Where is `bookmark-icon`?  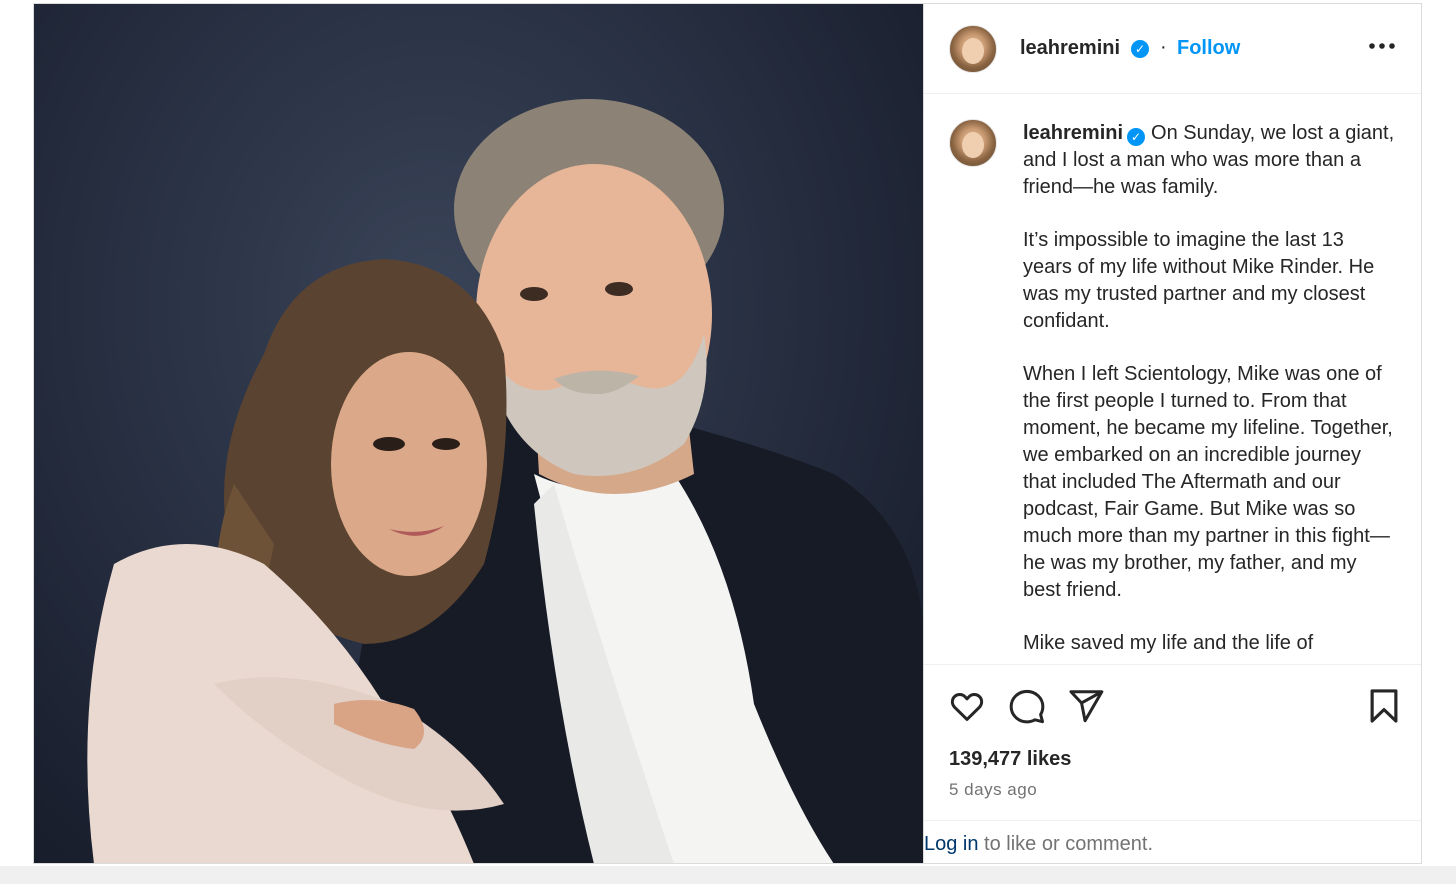
bookmark-icon is located at coordinates (1384, 706).